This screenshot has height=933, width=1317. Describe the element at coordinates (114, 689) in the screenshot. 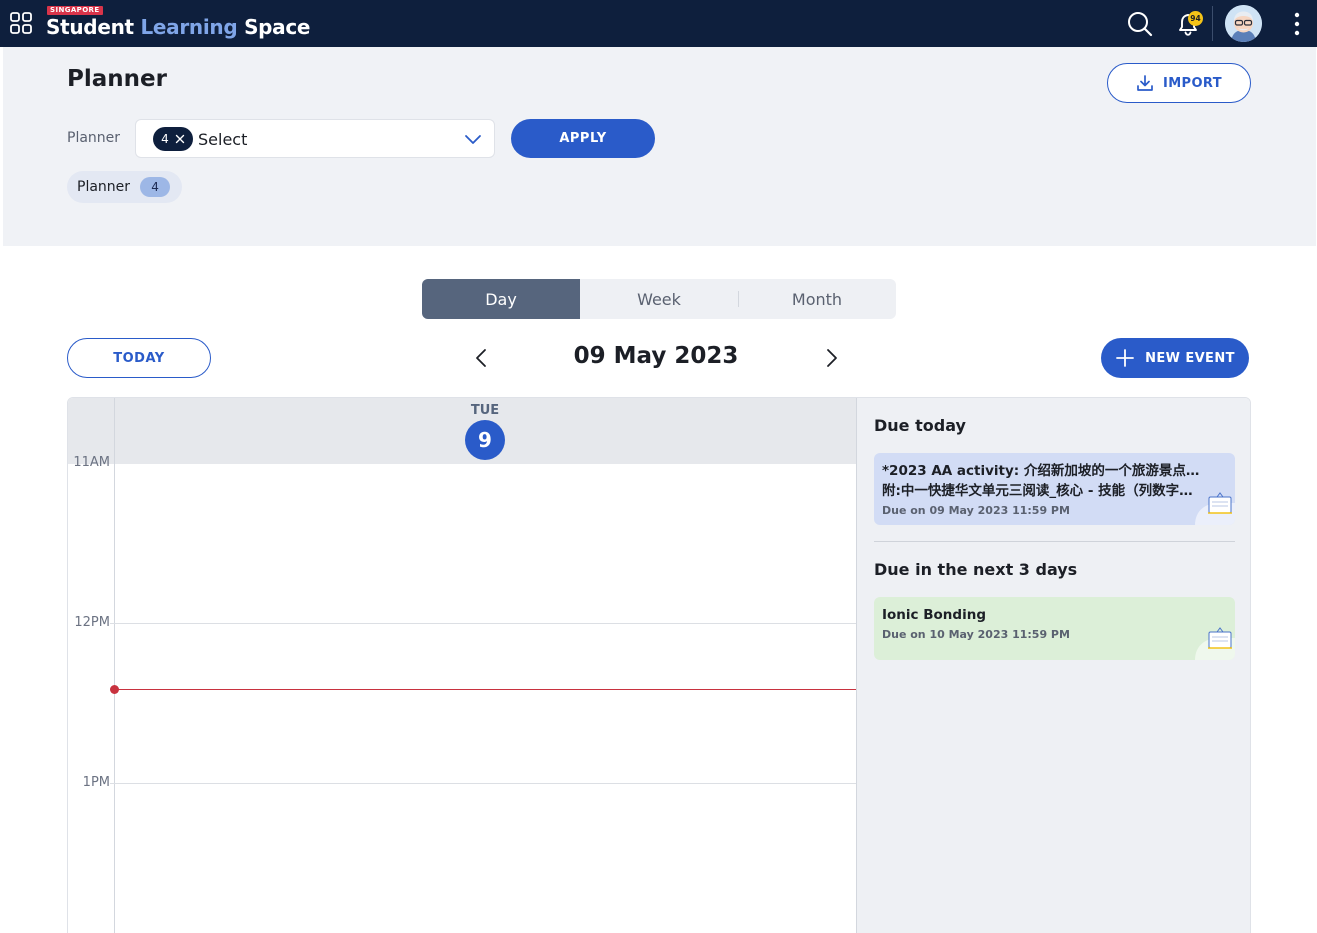

I see `current-time-dot` at that location.